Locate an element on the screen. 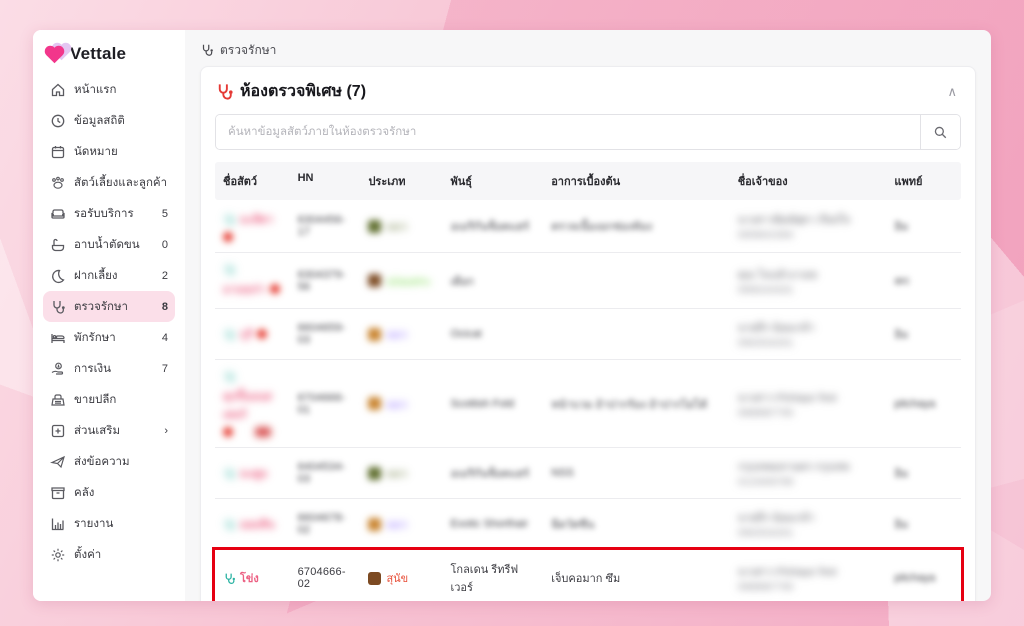 The image size is (1024, 626). home-icon is located at coordinates (58, 89).